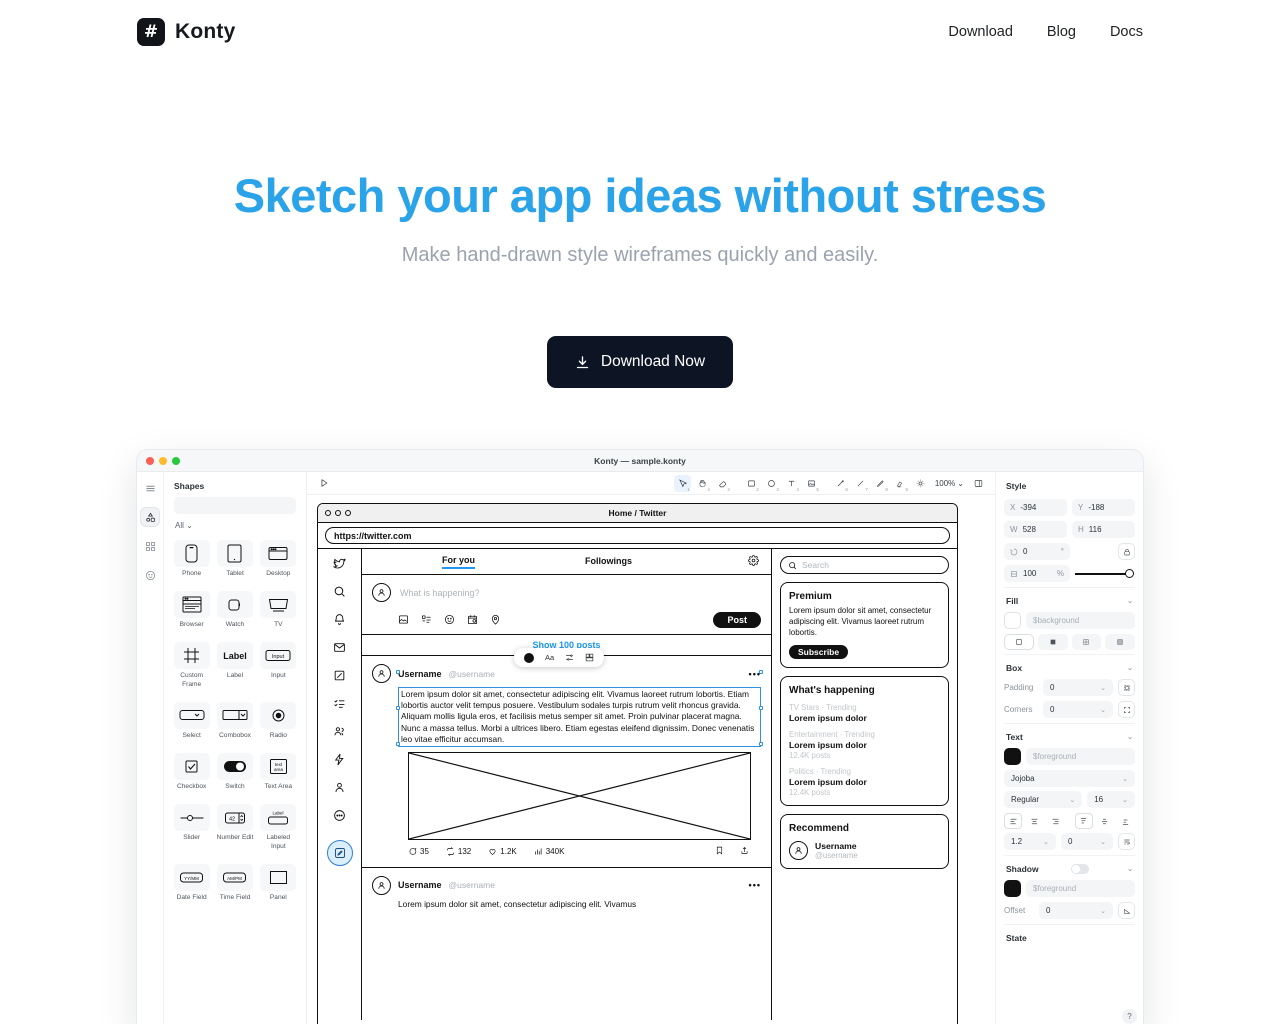  Describe the element at coordinates (1079, 869) in the screenshot. I see `shadow-toggle` at that location.